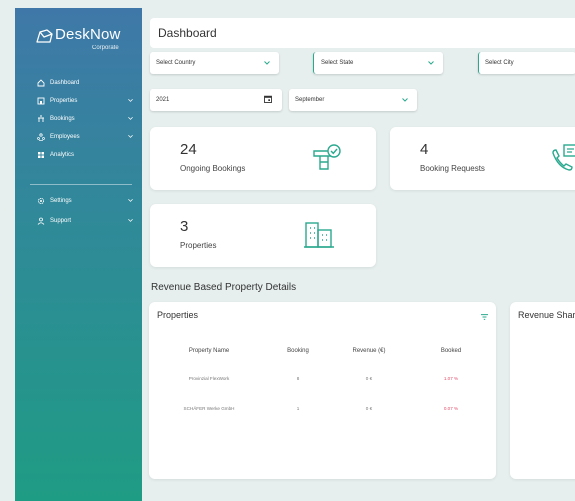 The height and width of the screenshot is (501, 575). What do you see at coordinates (451, 378) in the screenshot?
I see `cell-booked: 1.07 %` at bounding box center [451, 378].